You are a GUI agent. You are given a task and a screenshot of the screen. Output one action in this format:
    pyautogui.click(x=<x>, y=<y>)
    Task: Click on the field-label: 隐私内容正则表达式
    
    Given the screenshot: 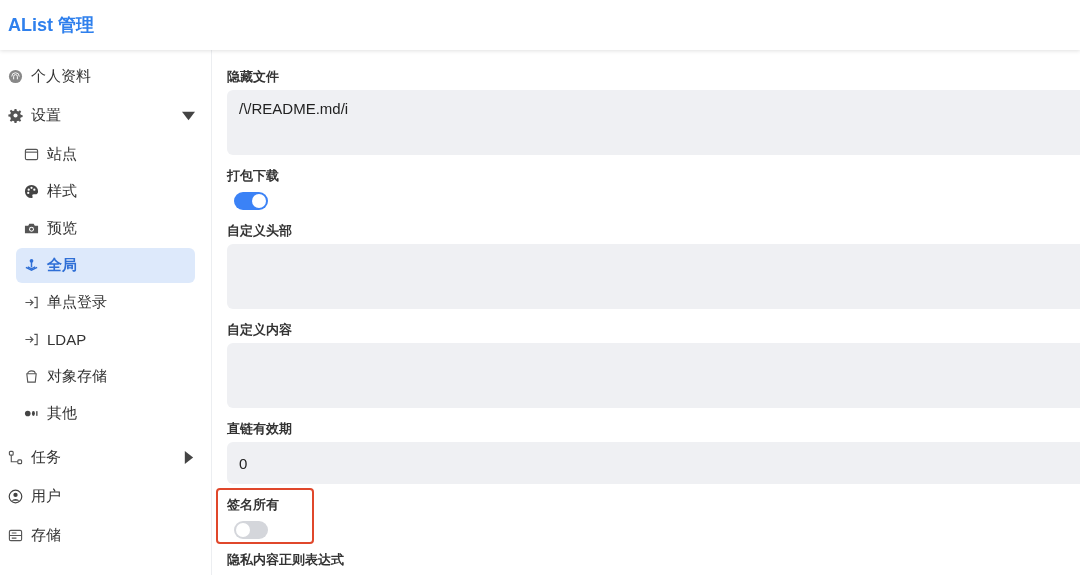 What is the action you would take?
    pyautogui.click(x=285, y=560)
    